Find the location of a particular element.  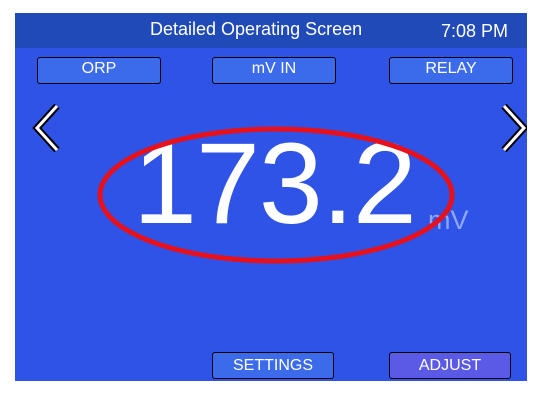

previous-screen-button is located at coordinates (46, 128).